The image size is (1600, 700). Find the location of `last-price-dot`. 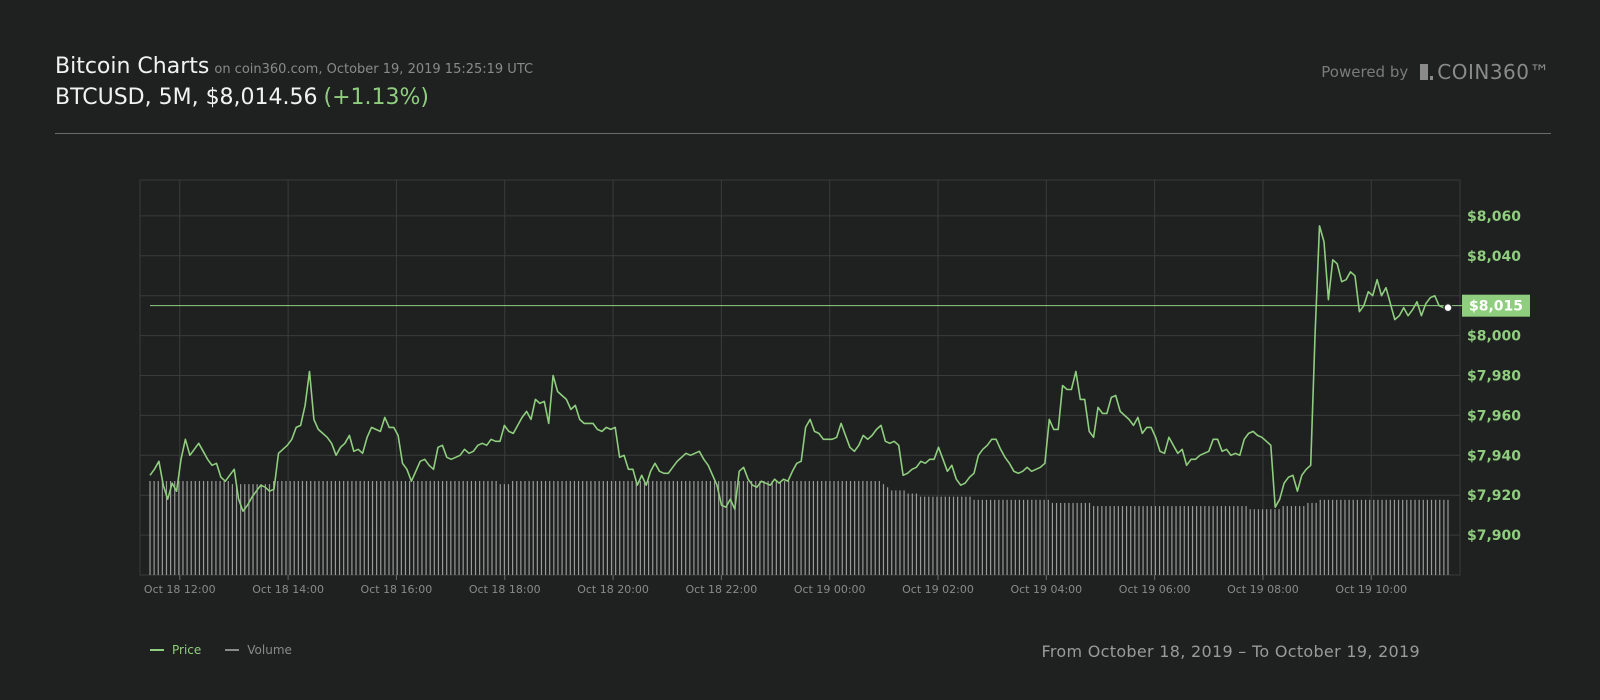

last-price-dot is located at coordinates (1448, 307).